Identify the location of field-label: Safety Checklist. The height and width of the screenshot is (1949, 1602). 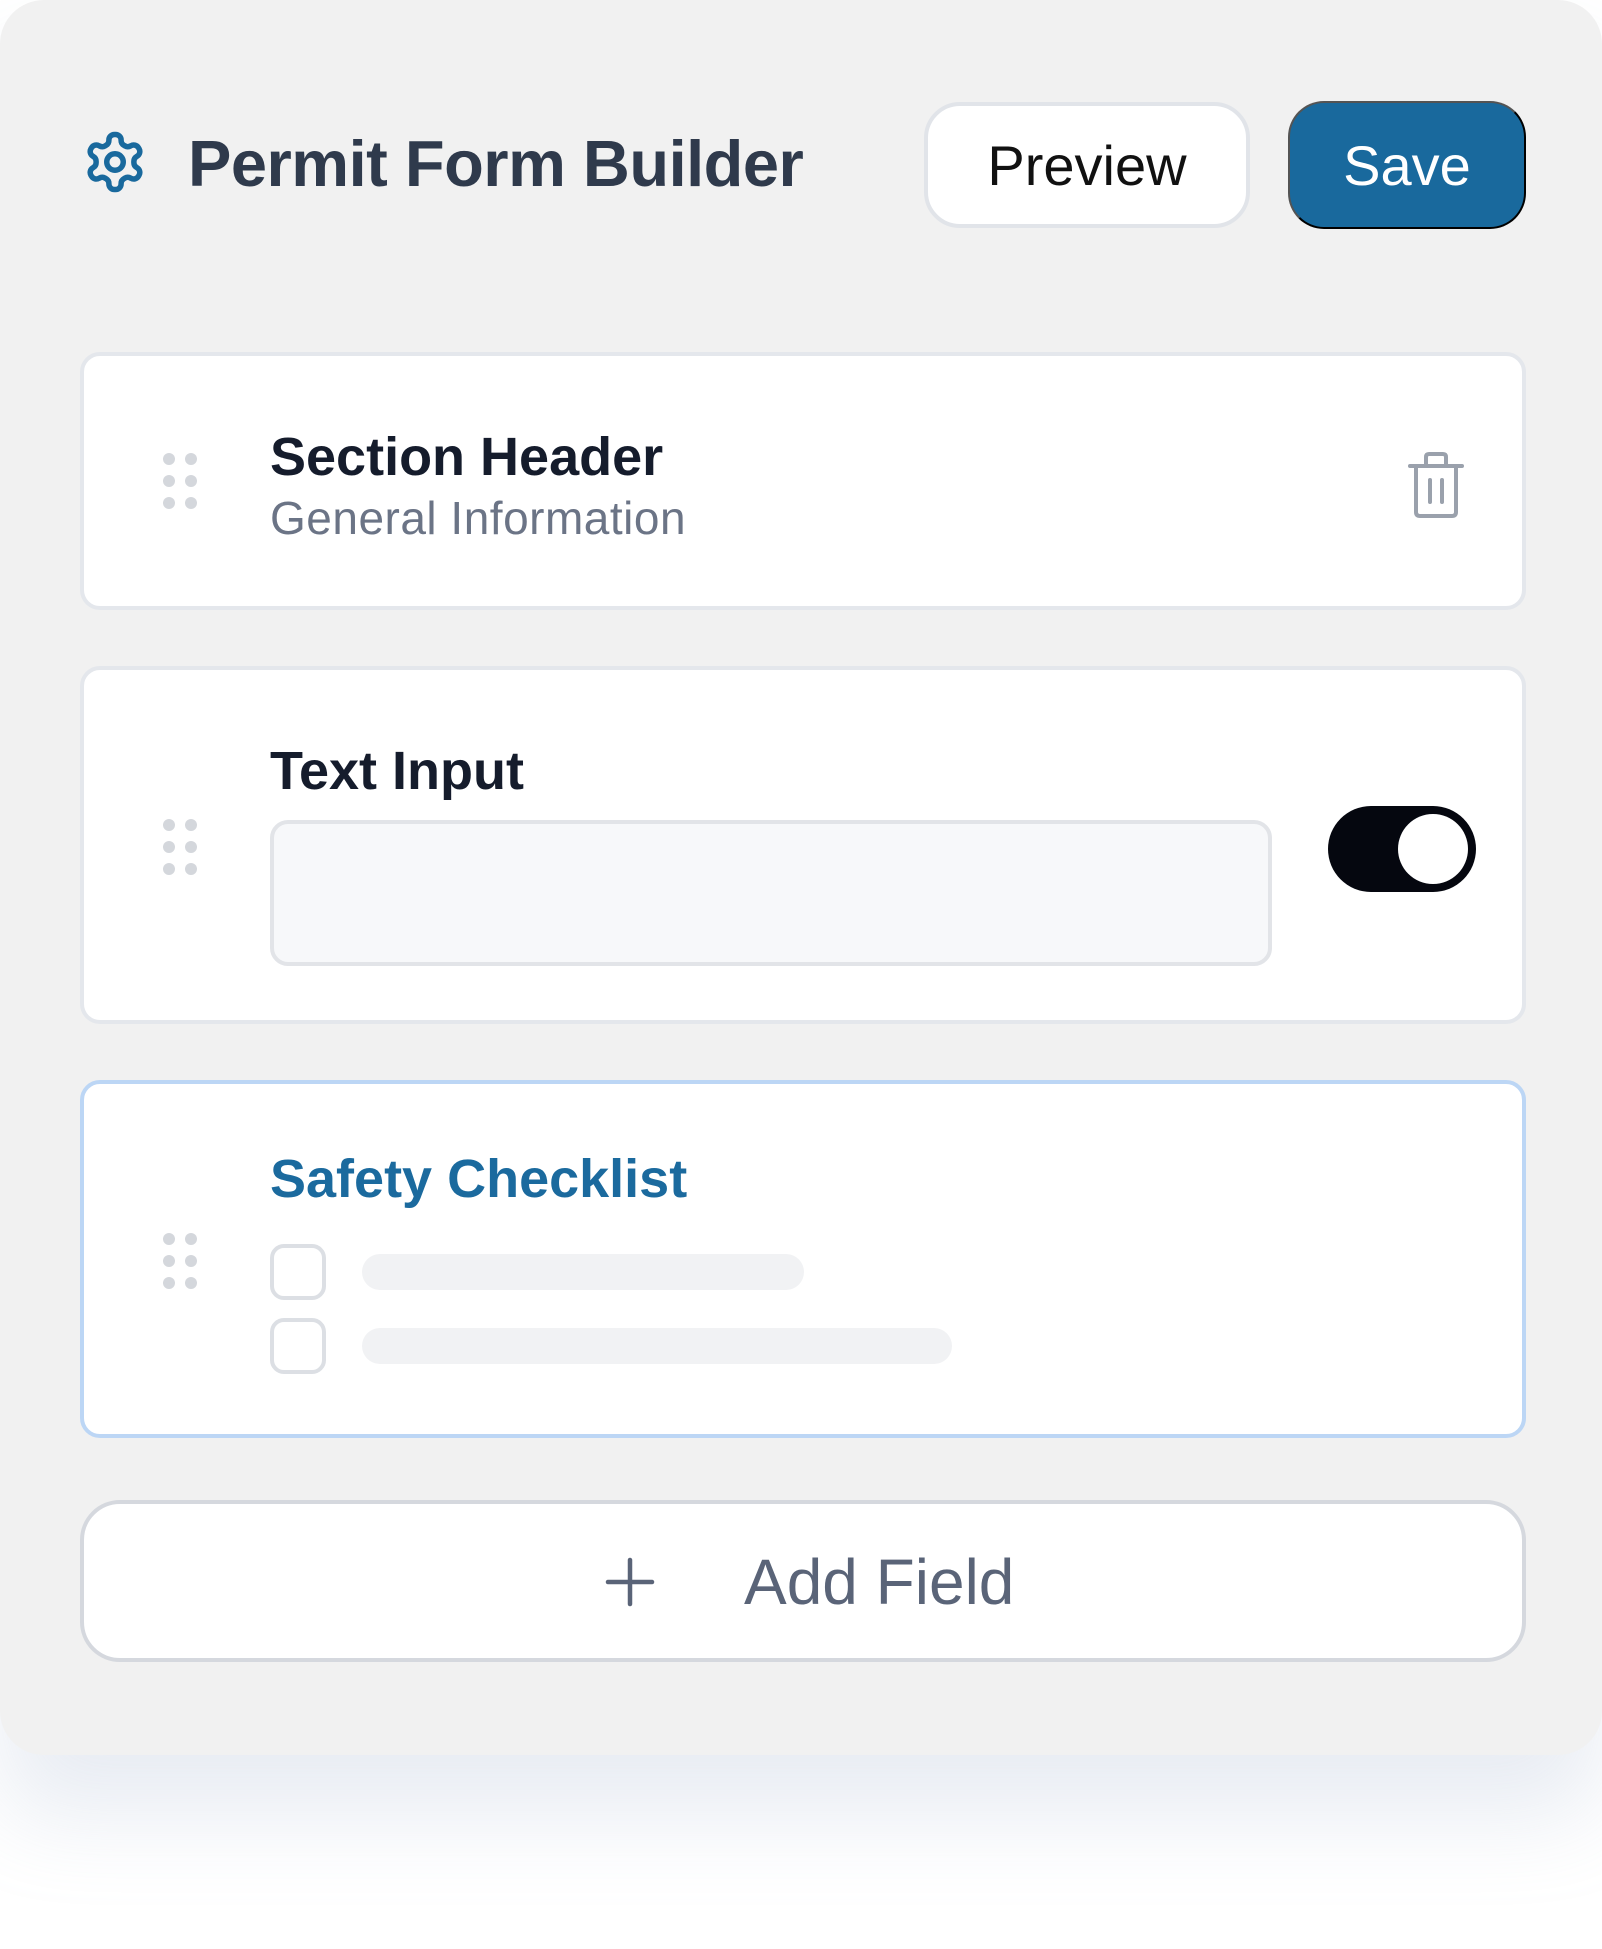
(479, 1179).